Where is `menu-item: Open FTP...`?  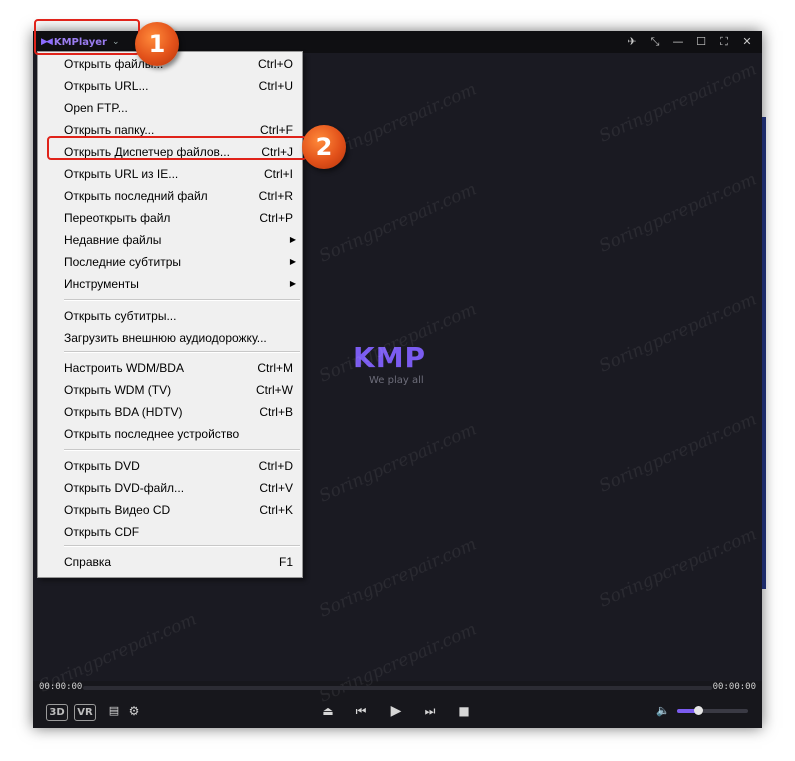 menu-item: Open FTP... is located at coordinates (170, 108).